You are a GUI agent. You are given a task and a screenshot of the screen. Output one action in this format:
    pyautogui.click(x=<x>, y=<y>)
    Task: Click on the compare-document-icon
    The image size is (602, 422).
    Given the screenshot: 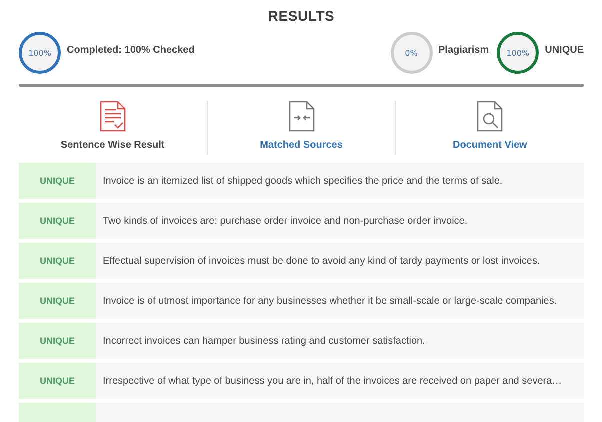 What is the action you would take?
    pyautogui.click(x=301, y=116)
    